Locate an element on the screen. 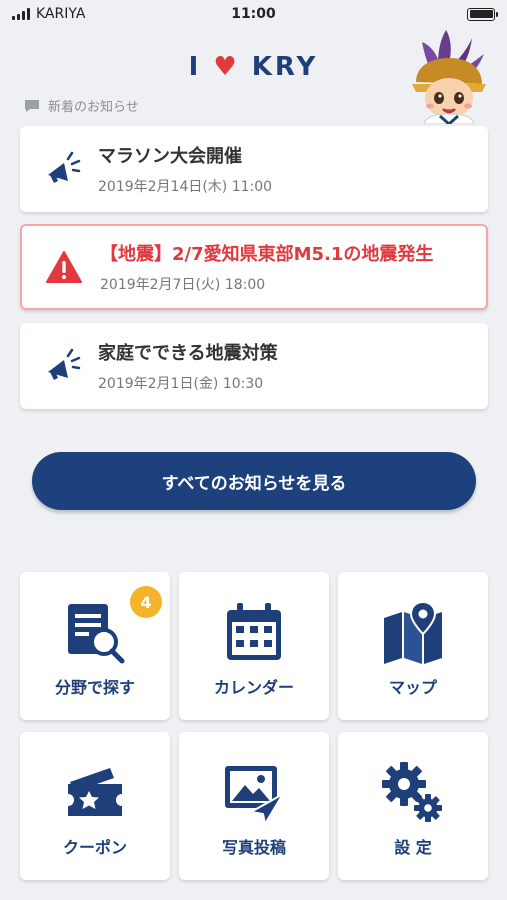 The image size is (507, 900). news-date: 2019年2月1日(金) 10:30 is located at coordinates (181, 384).